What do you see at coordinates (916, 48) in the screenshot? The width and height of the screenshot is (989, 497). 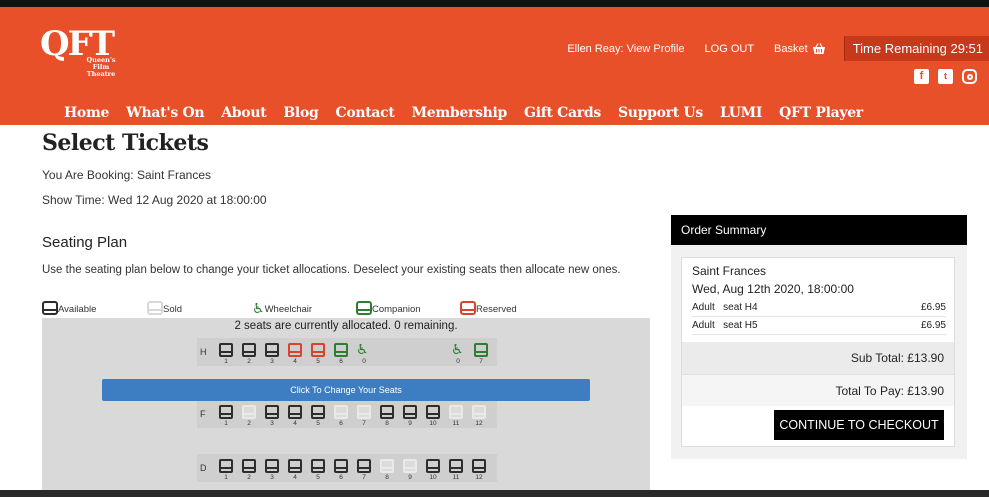 I see `time-remaining: Time Remaining 29:51` at bounding box center [916, 48].